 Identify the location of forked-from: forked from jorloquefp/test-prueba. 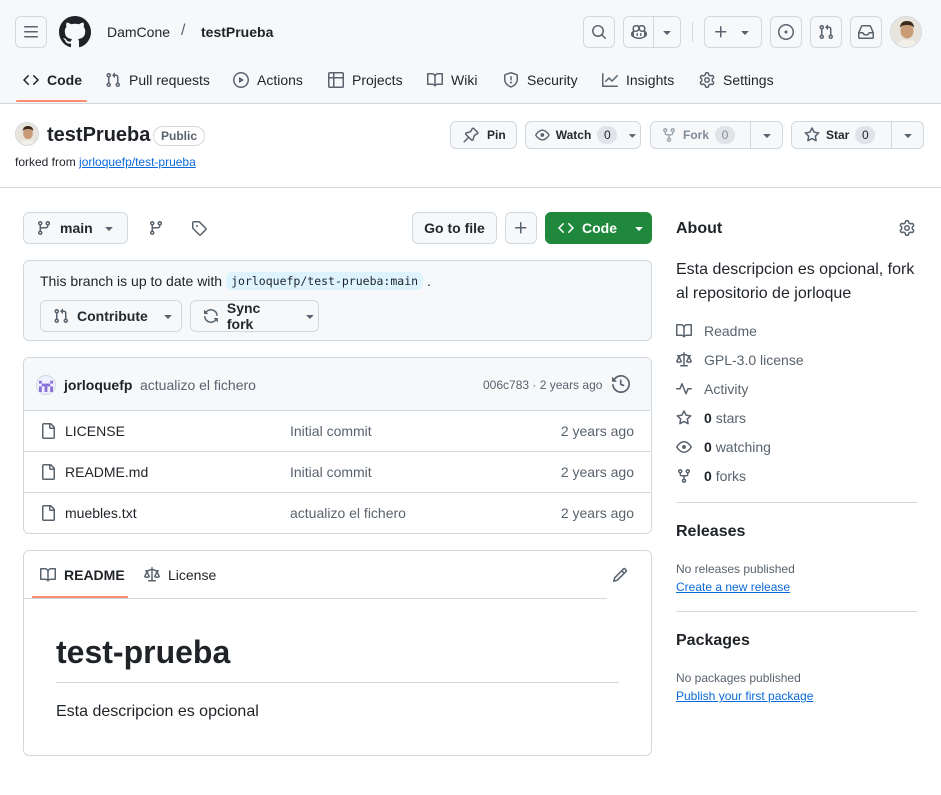
(105, 162).